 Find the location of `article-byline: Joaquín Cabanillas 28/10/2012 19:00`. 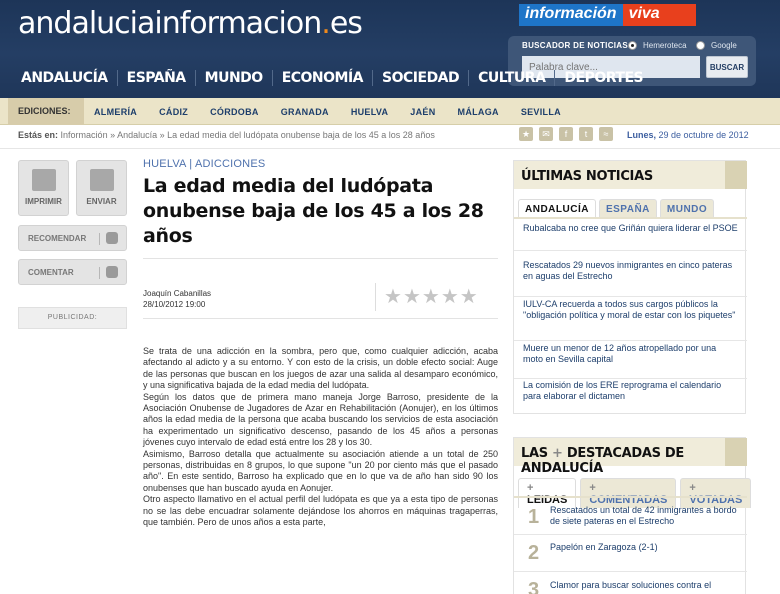

article-byline: Joaquín Cabanillas 28/10/2012 19:00 is located at coordinates (177, 299).